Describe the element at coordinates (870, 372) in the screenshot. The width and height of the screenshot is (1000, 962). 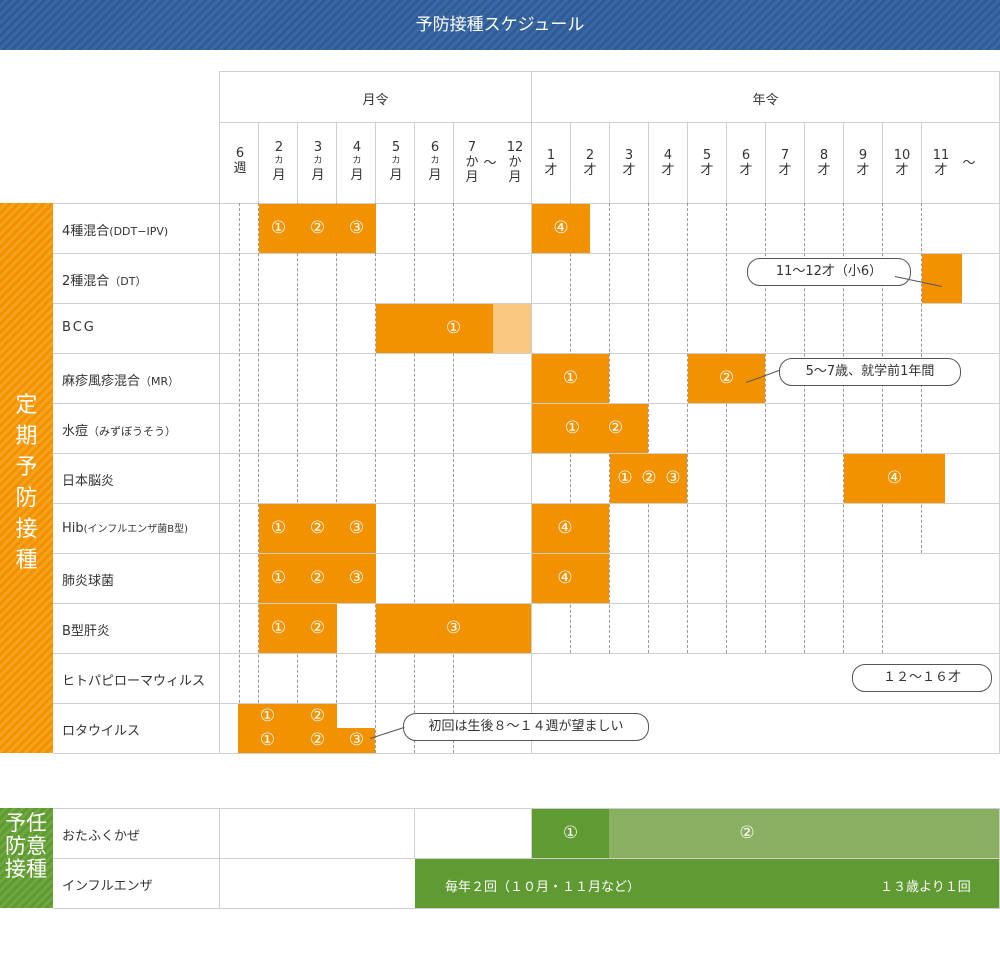
I see `note-mr: 5〜7歳、就学前1年間` at that location.